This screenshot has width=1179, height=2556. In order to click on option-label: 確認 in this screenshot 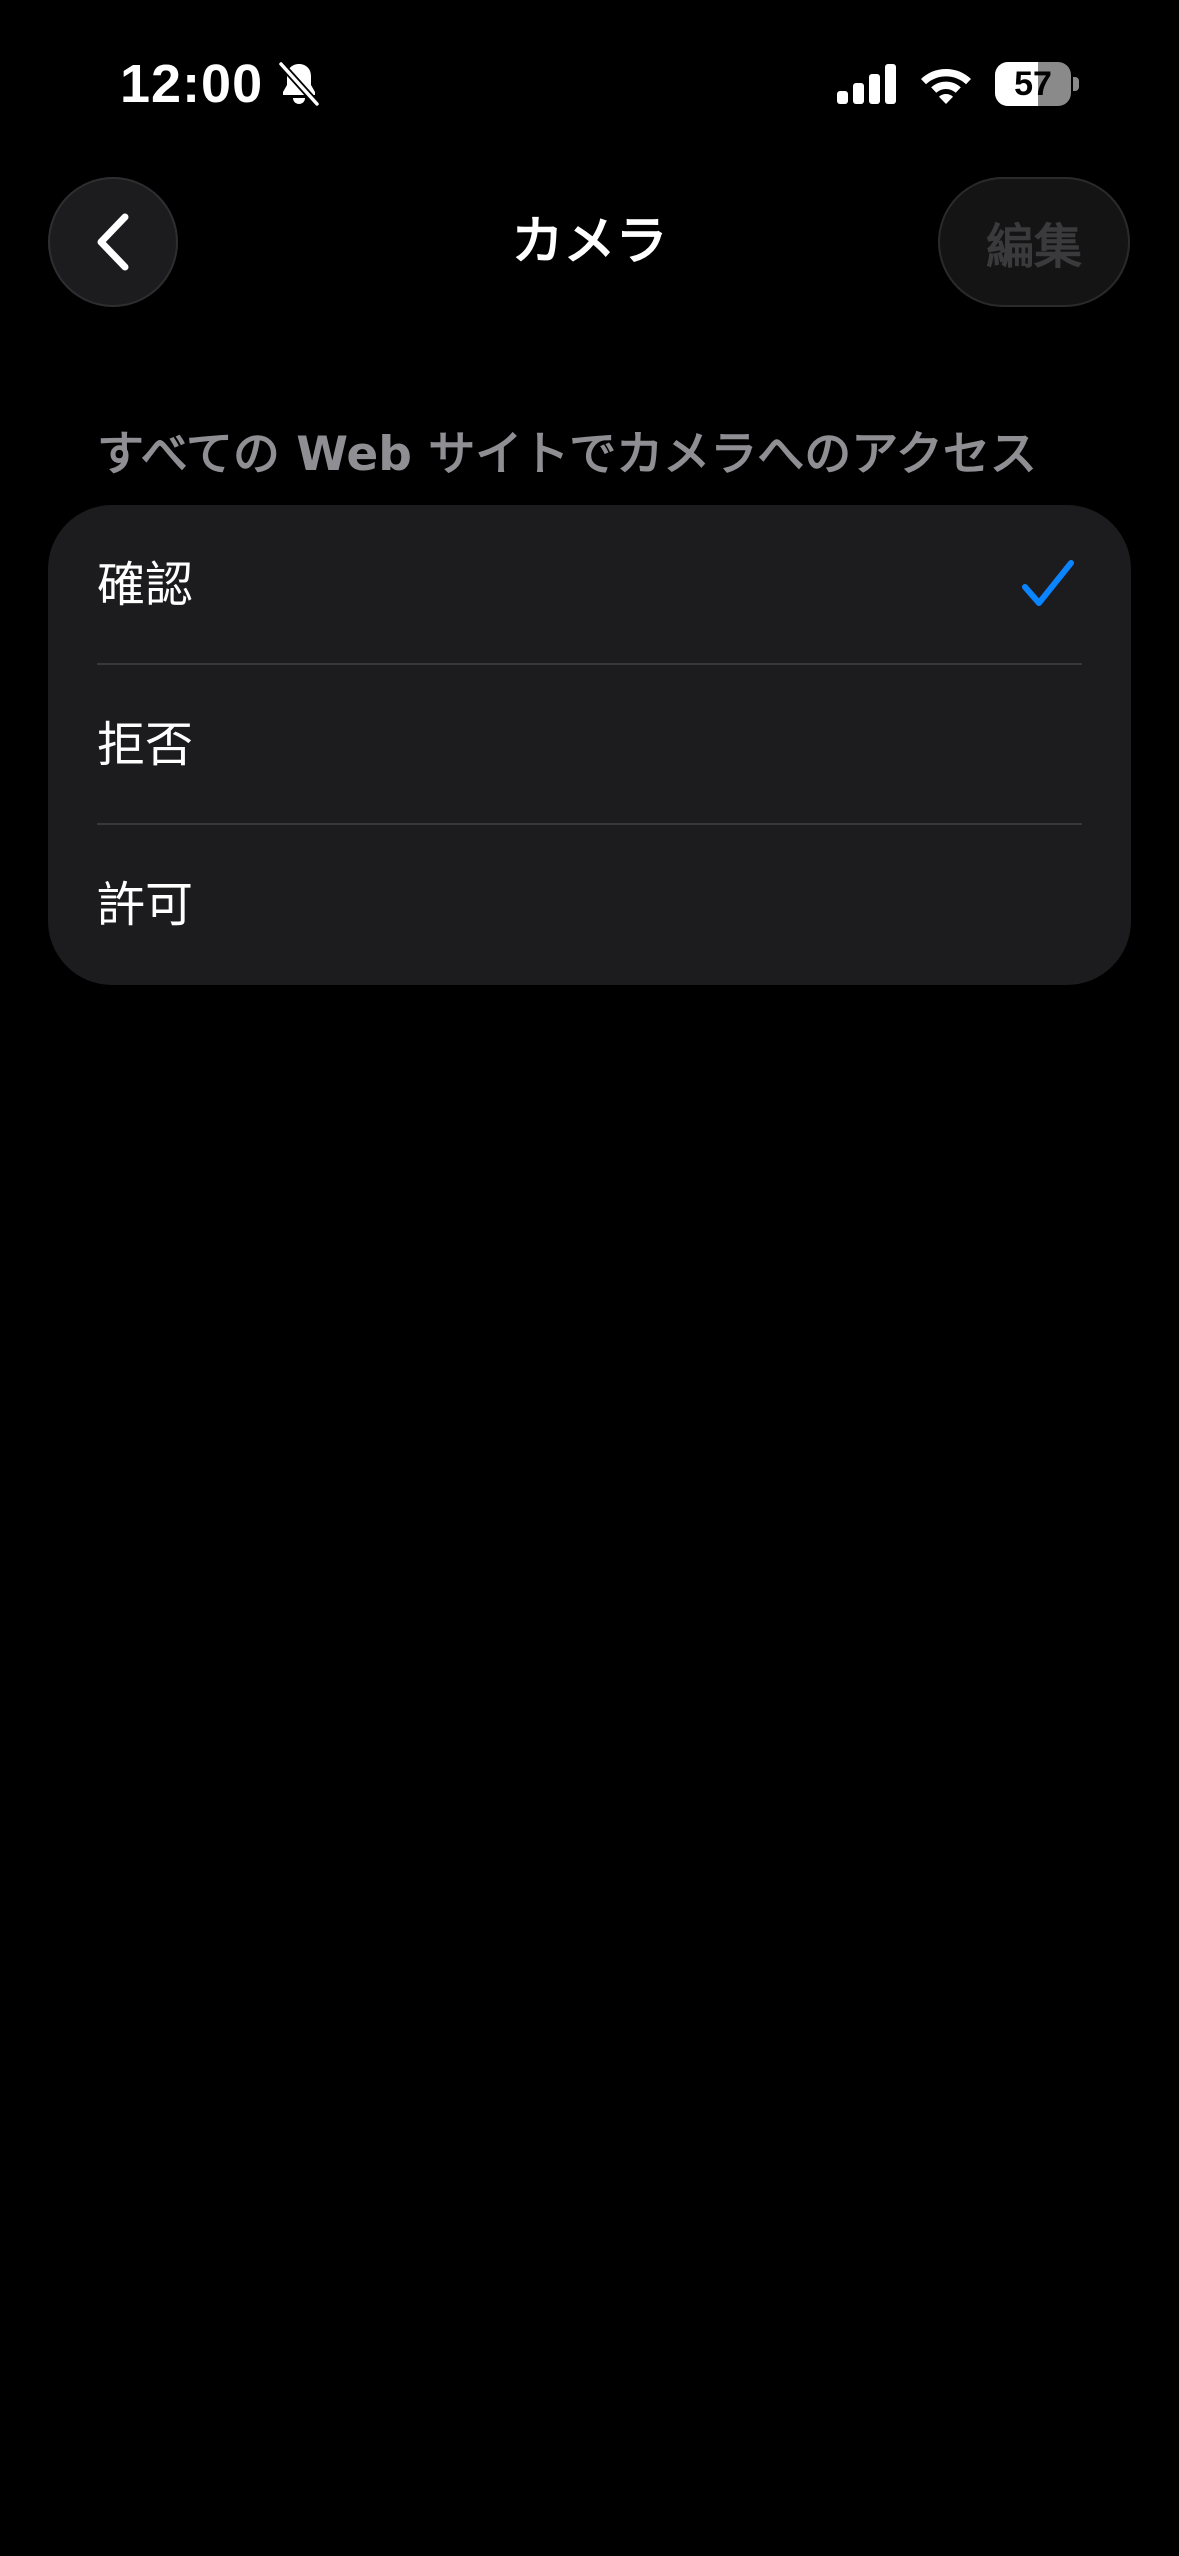, I will do `click(145, 585)`.